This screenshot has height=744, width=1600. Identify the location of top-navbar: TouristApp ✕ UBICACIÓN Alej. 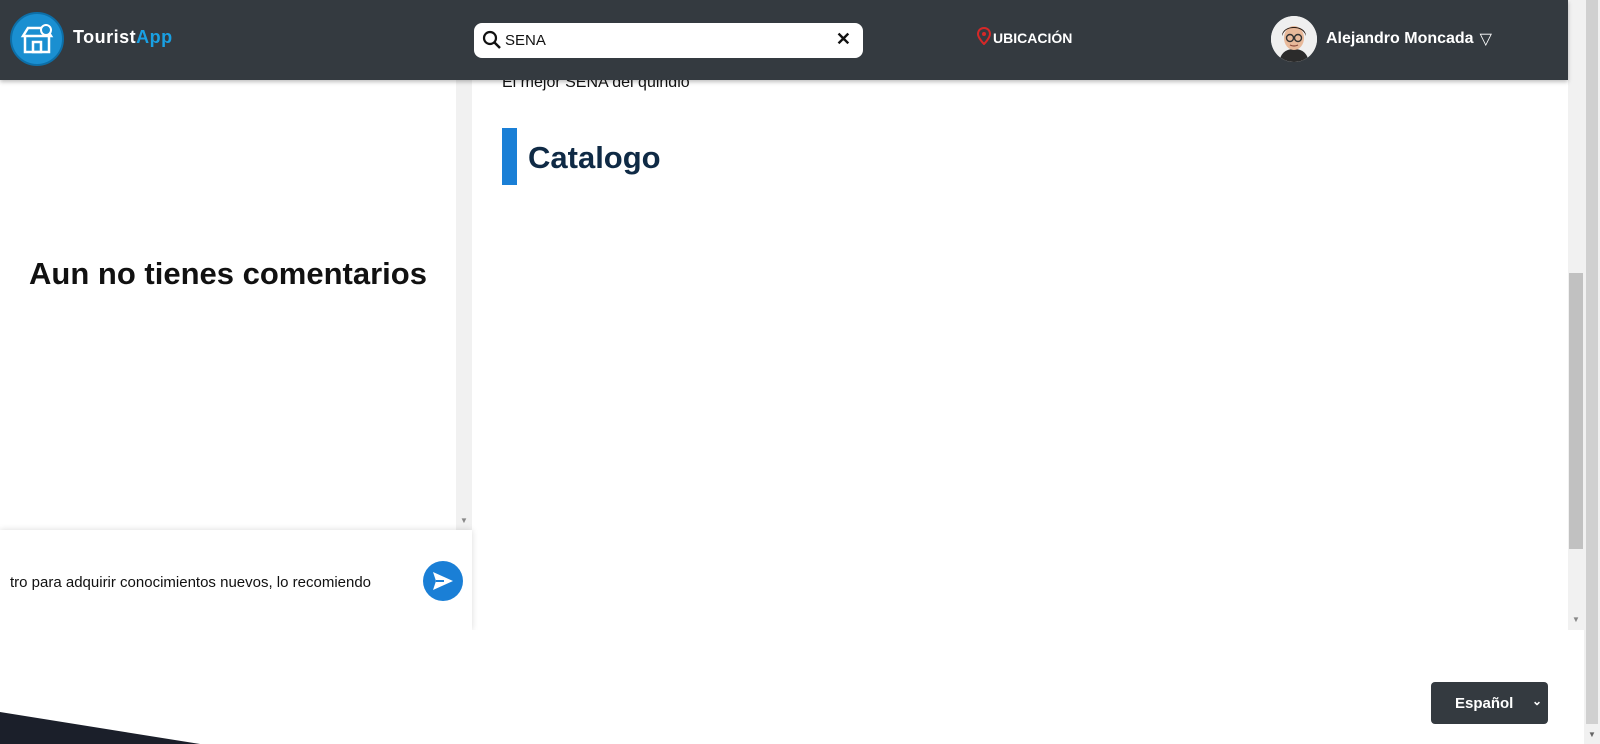
(784, 40).